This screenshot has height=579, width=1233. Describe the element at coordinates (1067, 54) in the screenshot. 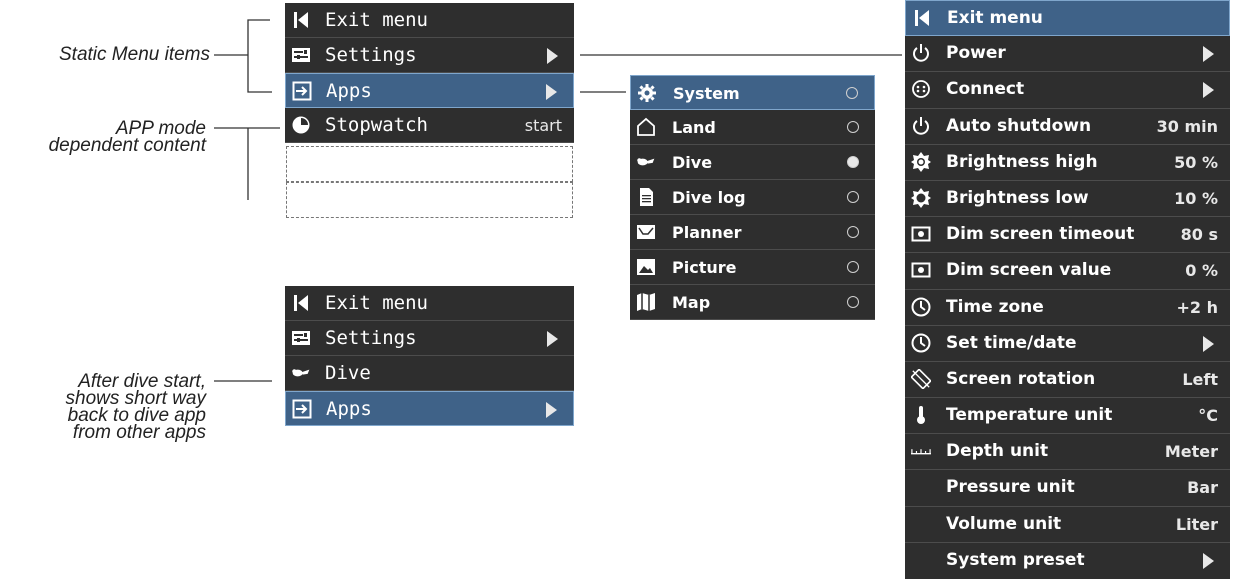

I see `settings-item-power: Power` at that location.